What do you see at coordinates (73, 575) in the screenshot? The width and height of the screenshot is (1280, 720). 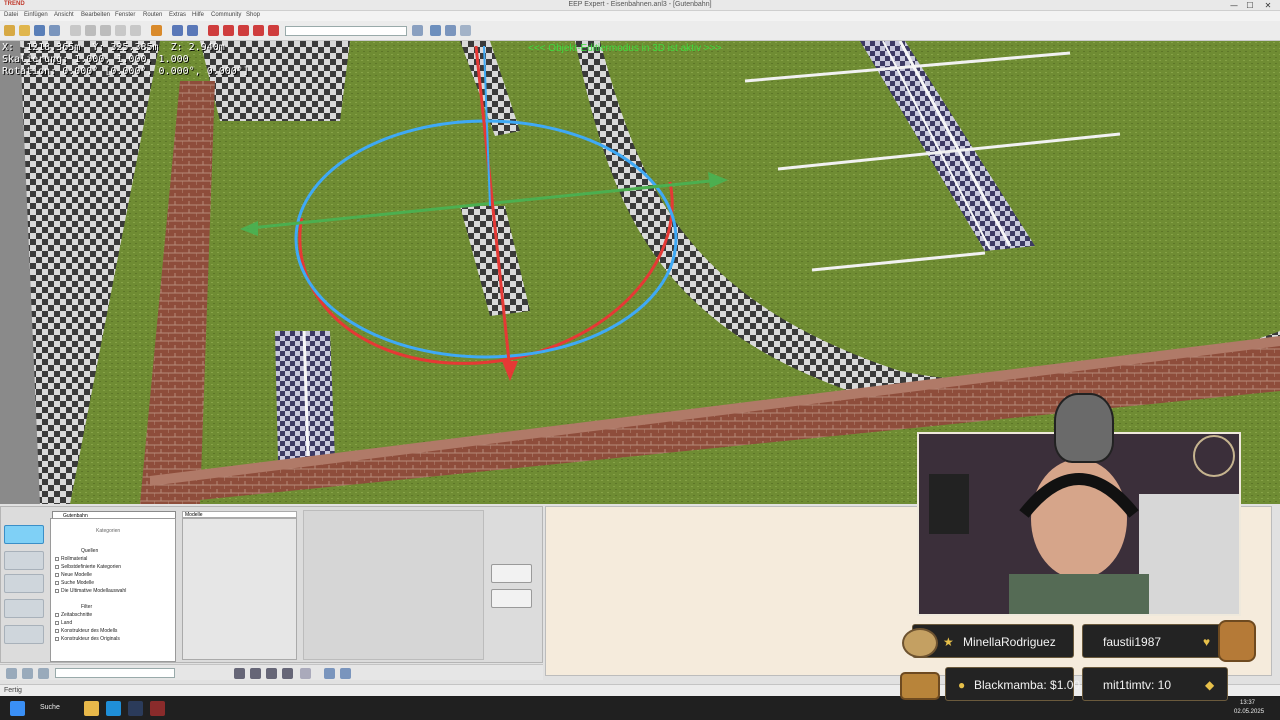 I see `tree-item-new-models: Neue Modelle` at bounding box center [73, 575].